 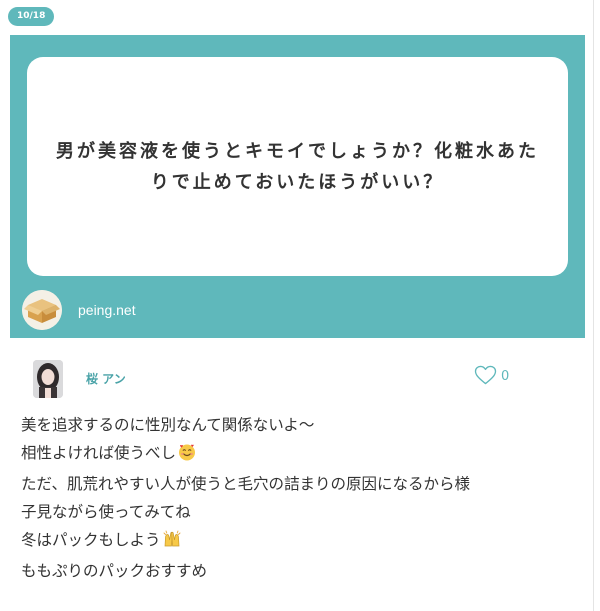 I want to click on question-text: 男が美容液を使うとキモイでしょうか？化粧水あたりで止めておいたほうがいい？, so click(x=297, y=166).